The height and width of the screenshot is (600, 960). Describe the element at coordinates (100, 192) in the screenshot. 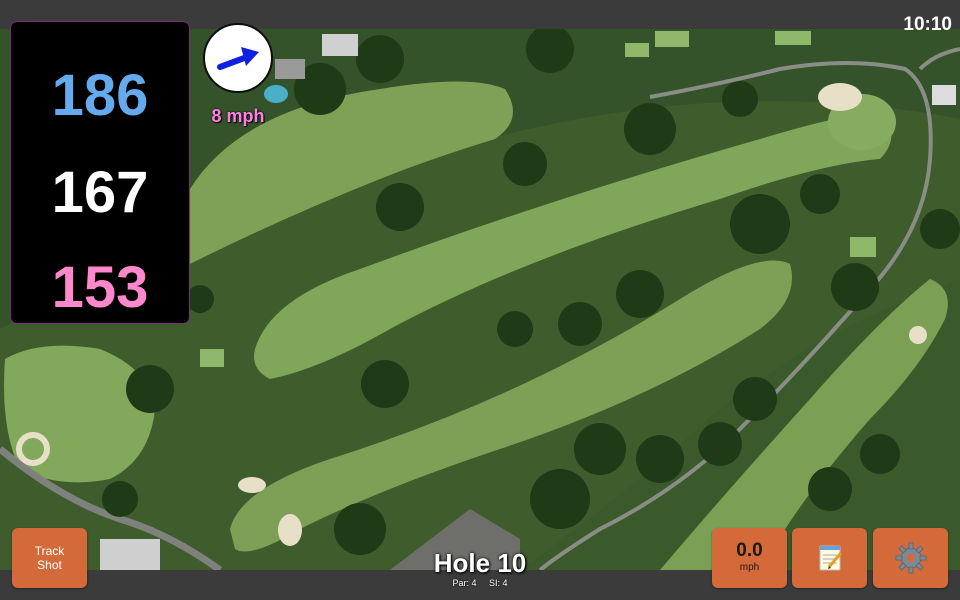

I see `middle-distance: 167` at that location.